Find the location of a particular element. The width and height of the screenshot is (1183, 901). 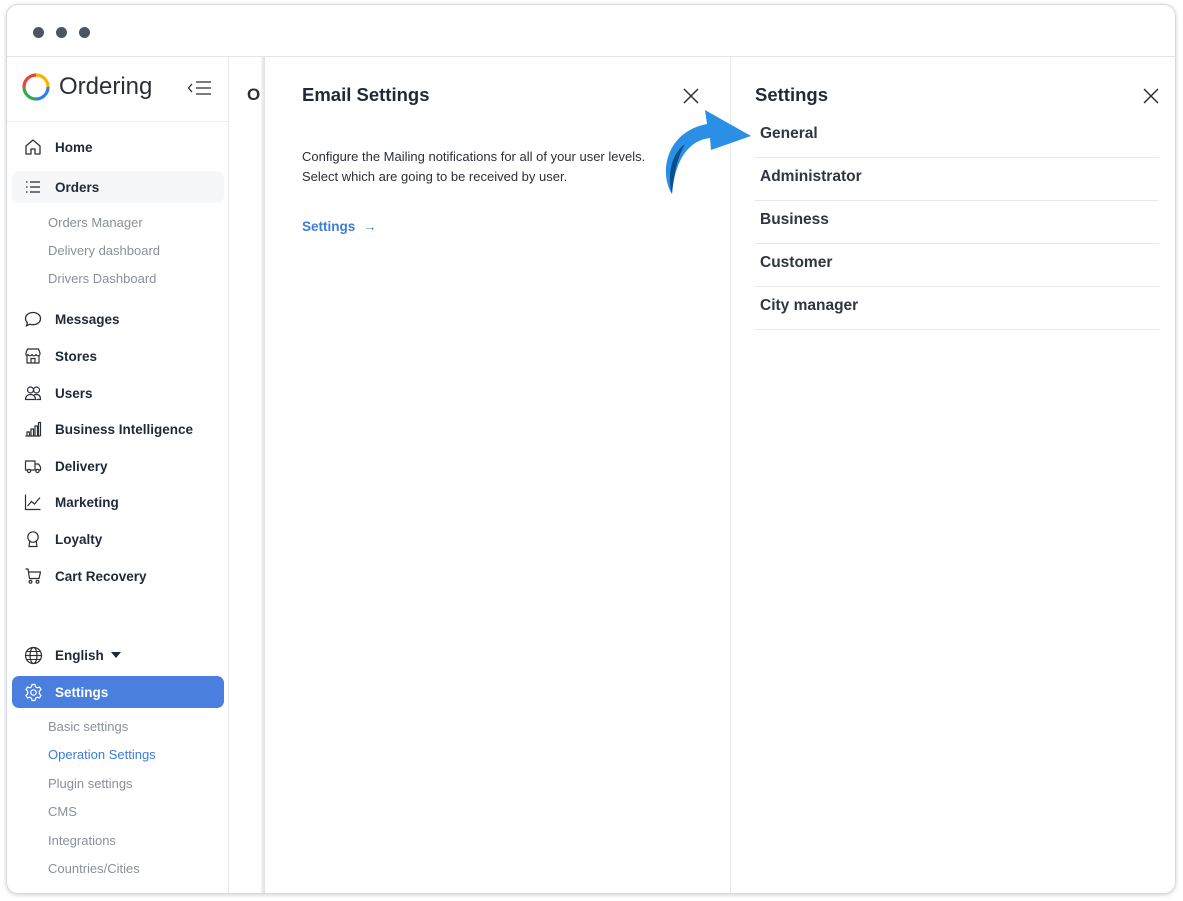

settings-link-label: Settings is located at coordinates (329, 226).